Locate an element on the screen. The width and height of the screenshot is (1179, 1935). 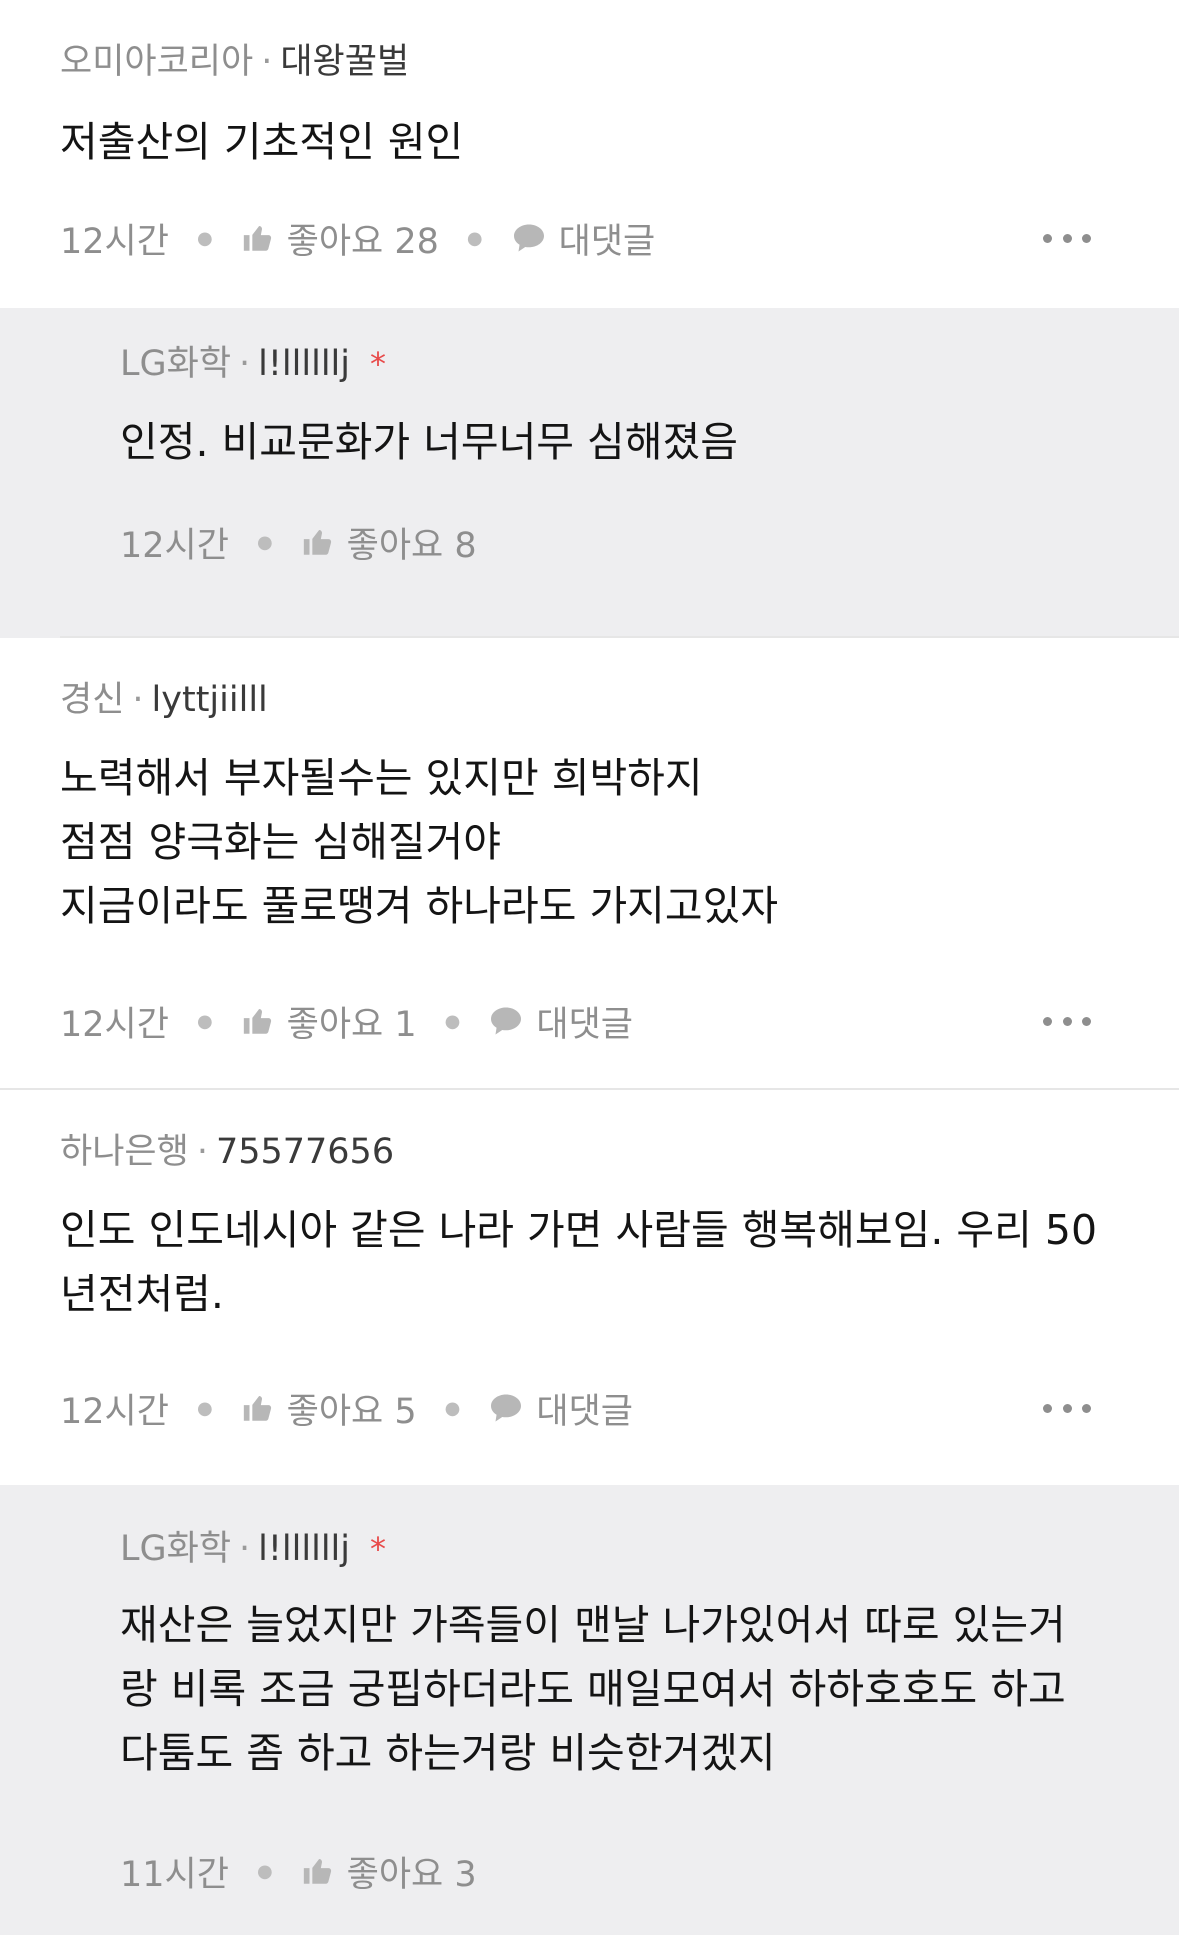
like-button: 좋아요 8 is located at coordinates (389, 542).